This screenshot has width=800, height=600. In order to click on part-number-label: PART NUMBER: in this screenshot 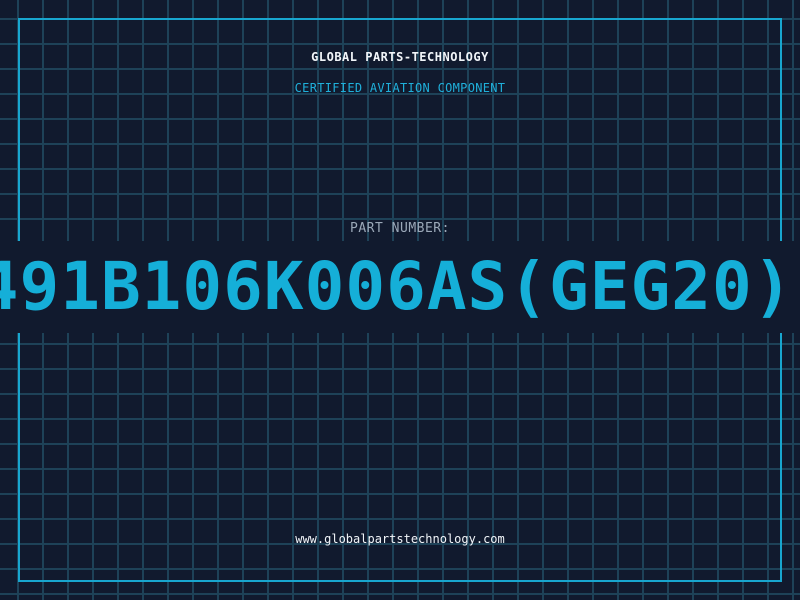, I will do `click(400, 228)`.